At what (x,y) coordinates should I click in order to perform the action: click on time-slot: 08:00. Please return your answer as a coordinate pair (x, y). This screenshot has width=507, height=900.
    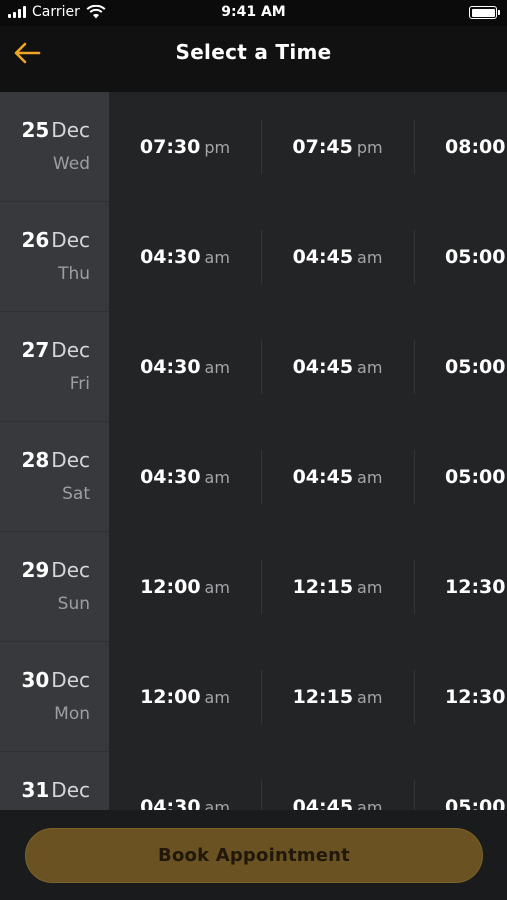
    Looking at the image, I should click on (460, 147).